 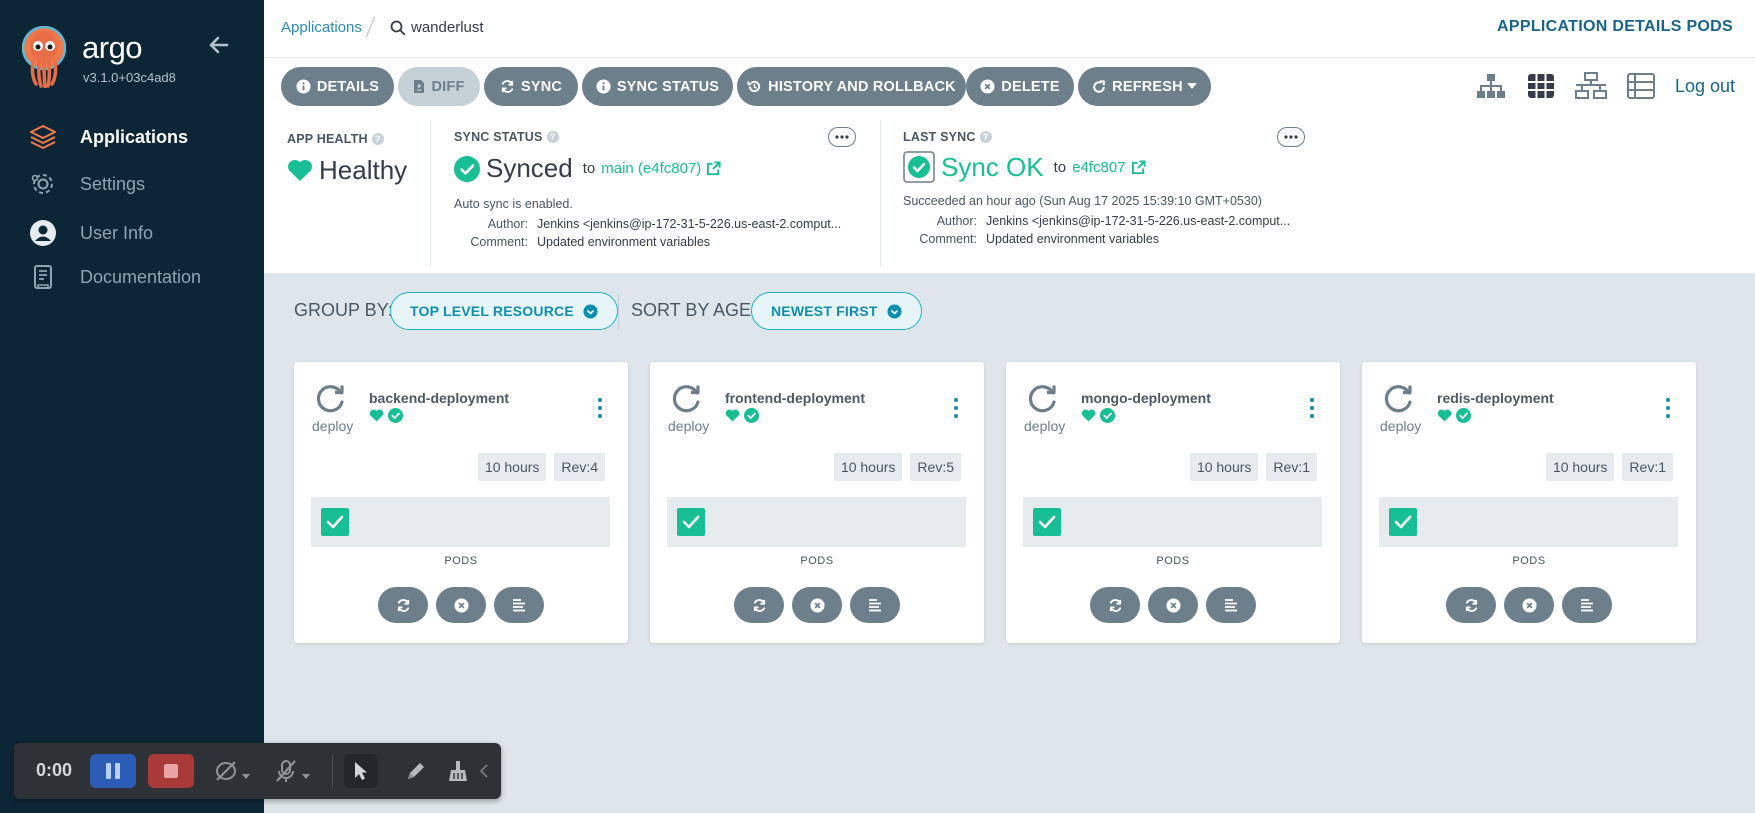 I want to click on mic-off-icon, so click(x=286, y=771).